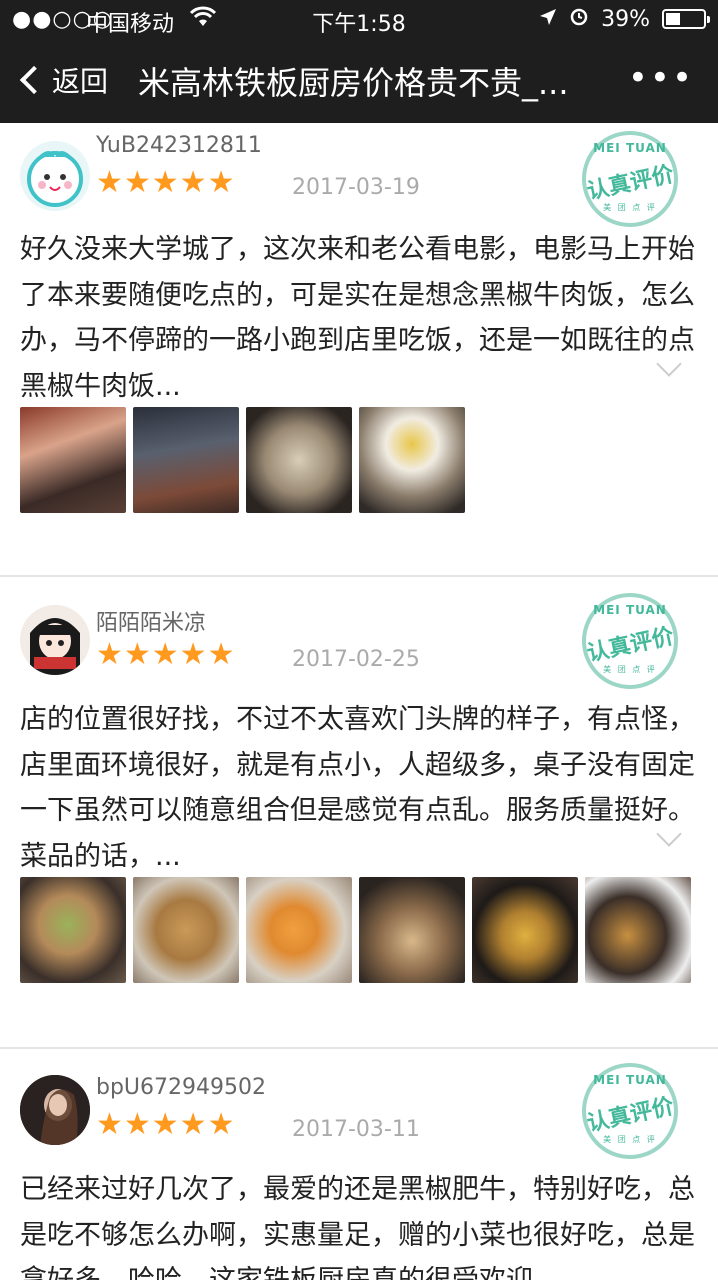 The height and width of the screenshot is (1280, 718). What do you see at coordinates (625, 19) in the screenshot?
I see `battery-percent: 39%` at bounding box center [625, 19].